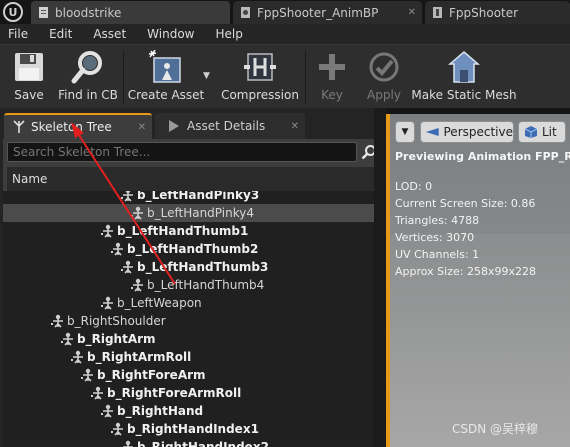 Image resolution: width=570 pixels, height=447 pixels. I want to click on tree-row: b_RightForeArmRoll, so click(194, 393).